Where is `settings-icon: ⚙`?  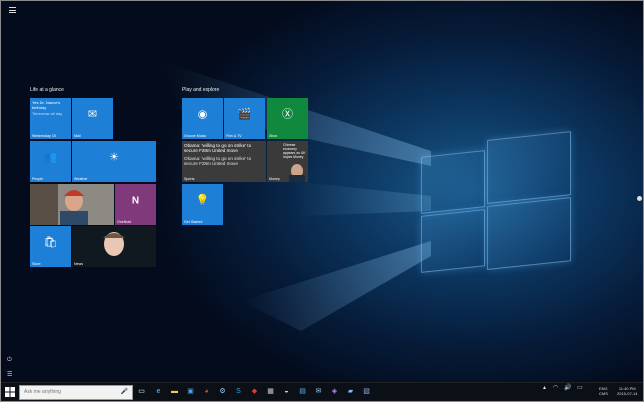 settings-icon: ⚙ is located at coordinates (222, 391).